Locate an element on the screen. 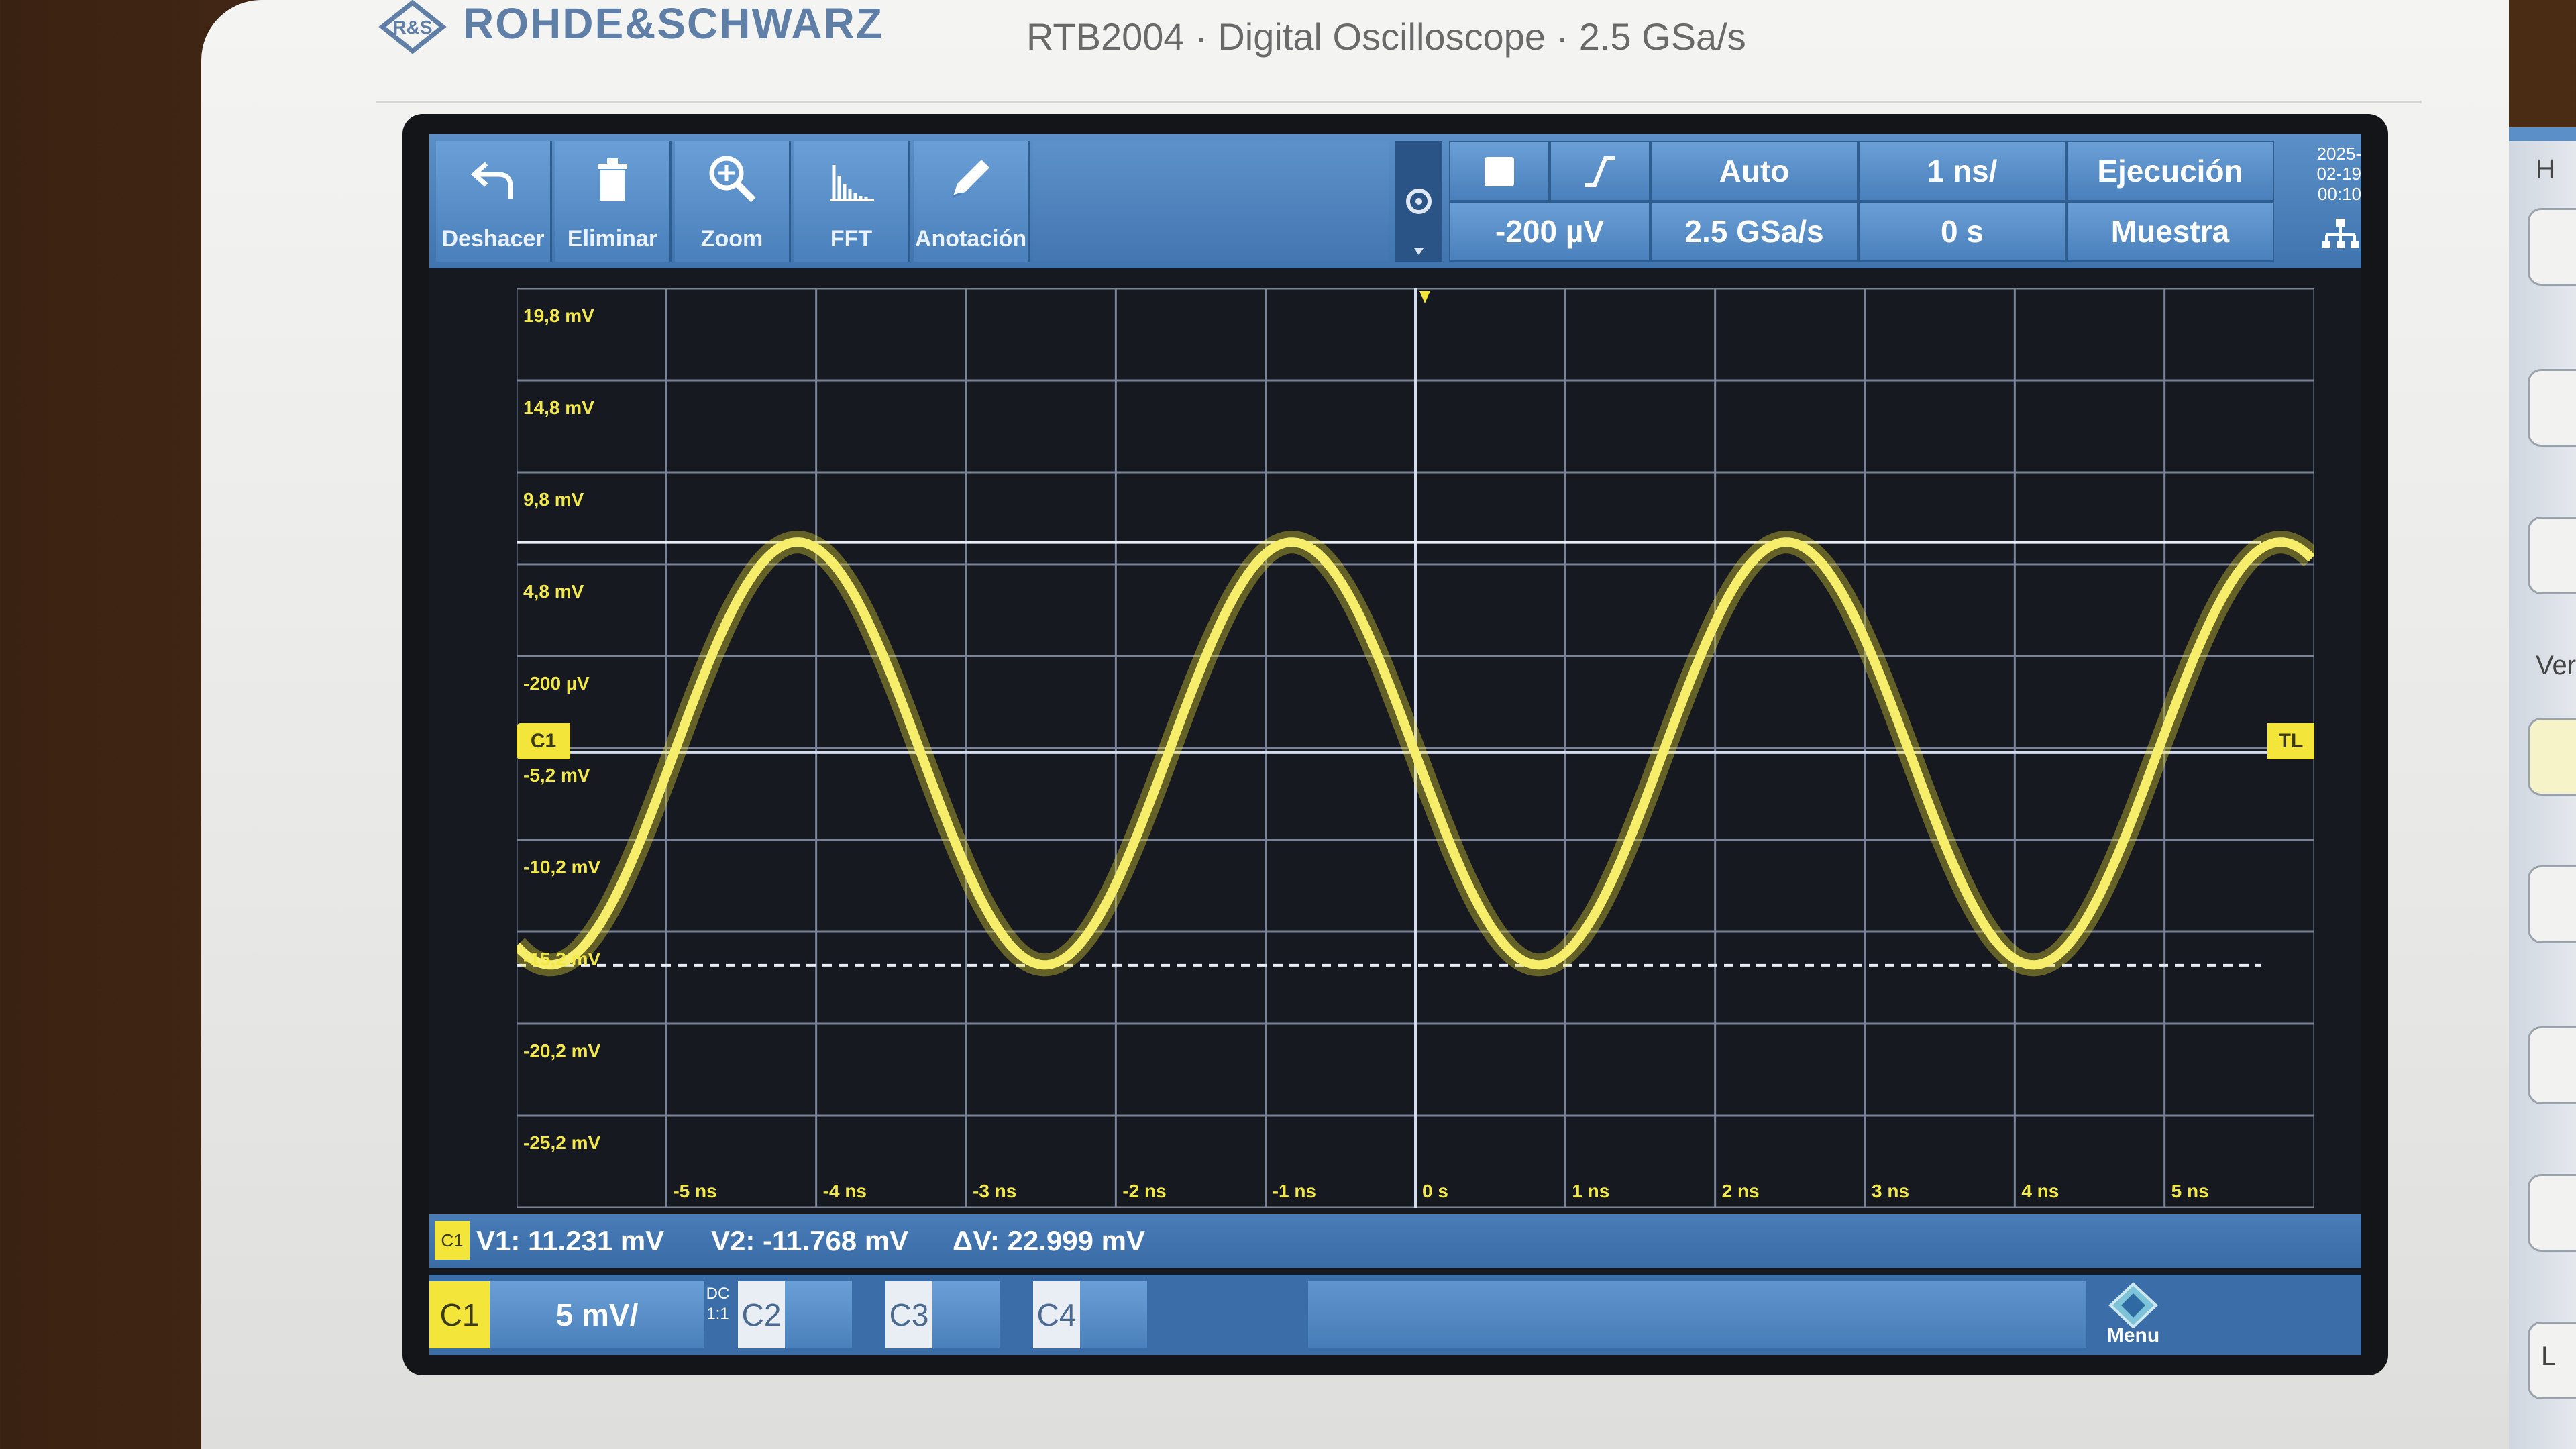  trigger-type-cell is located at coordinates (1499, 171).